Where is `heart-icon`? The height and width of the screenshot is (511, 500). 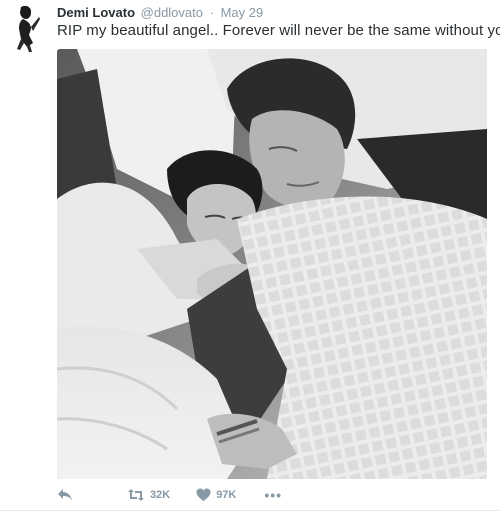
heart-icon is located at coordinates (203, 494).